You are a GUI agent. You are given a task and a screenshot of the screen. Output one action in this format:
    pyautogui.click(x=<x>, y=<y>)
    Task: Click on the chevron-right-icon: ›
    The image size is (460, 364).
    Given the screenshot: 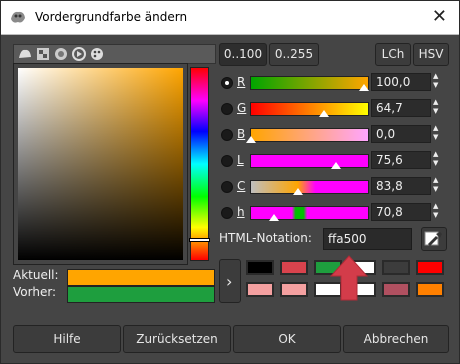 What is the action you would take?
    pyautogui.click(x=229, y=281)
    